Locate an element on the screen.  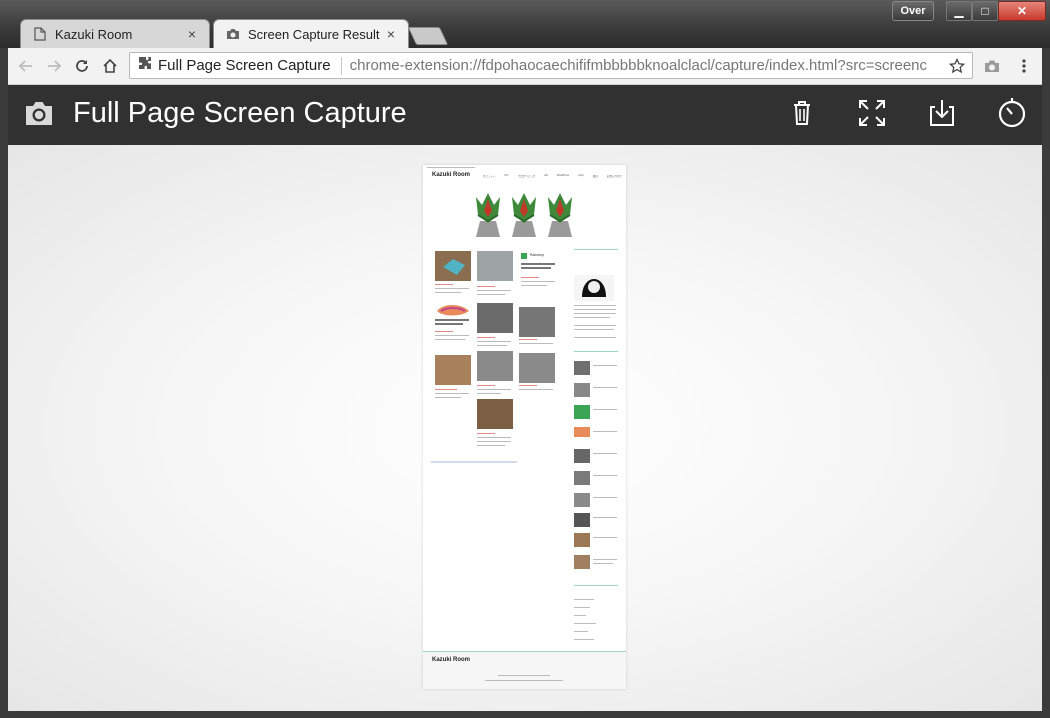
captured-hero-image is located at coordinates (524, 215).